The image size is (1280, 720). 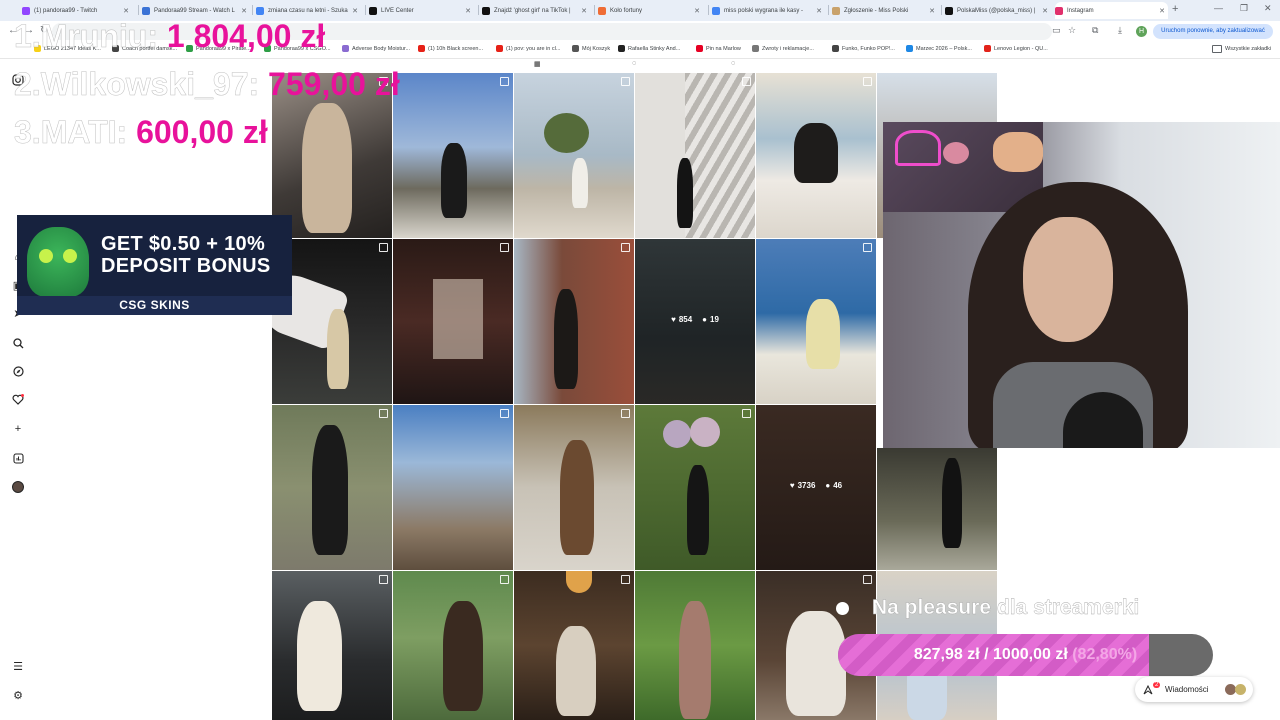 What do you see at coordinates (1111, 10) in the screenshot?
I see `browser-tab-active: Instagram ✕` at bounding box center [1111, 10].